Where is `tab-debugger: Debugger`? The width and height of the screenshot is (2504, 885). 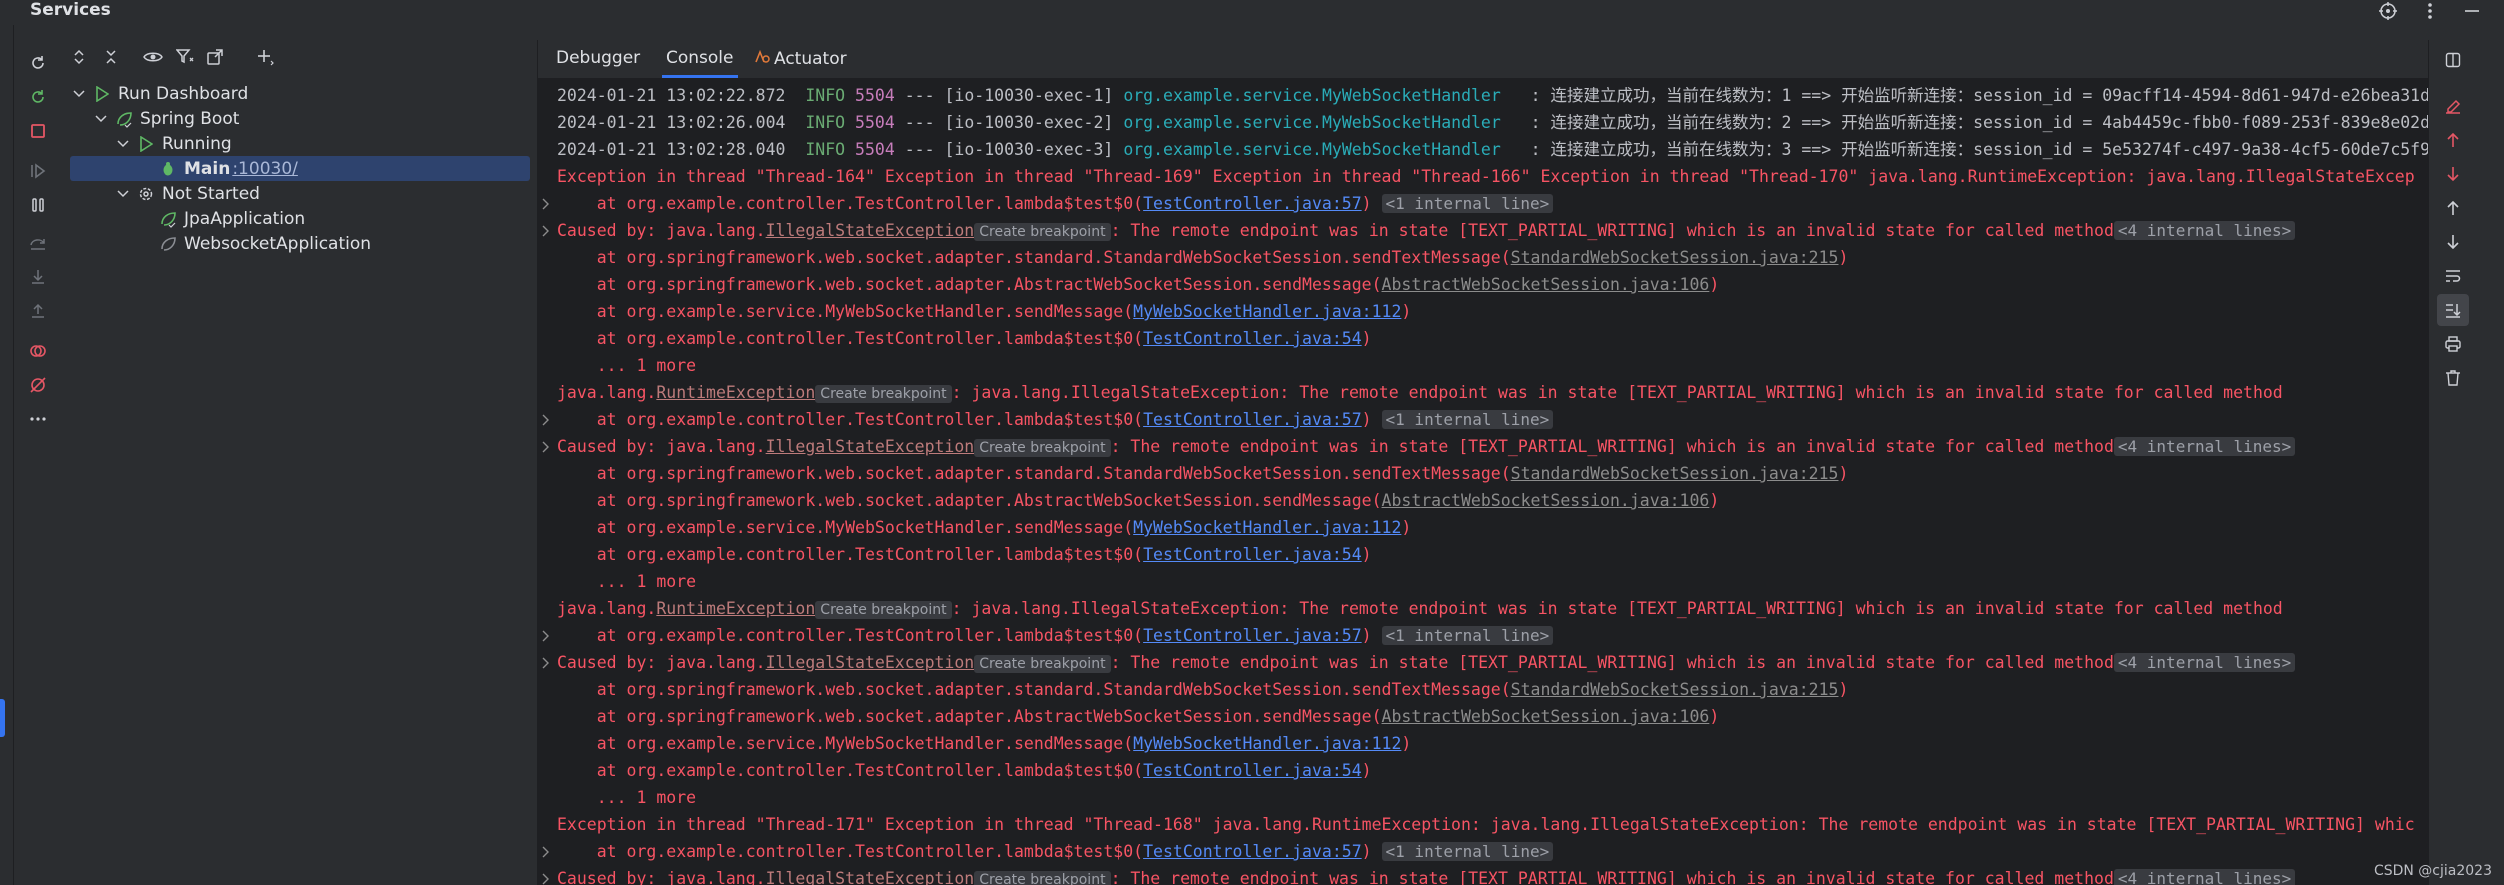
tab-debugger: Debugger is located at coordinates (598, 59).